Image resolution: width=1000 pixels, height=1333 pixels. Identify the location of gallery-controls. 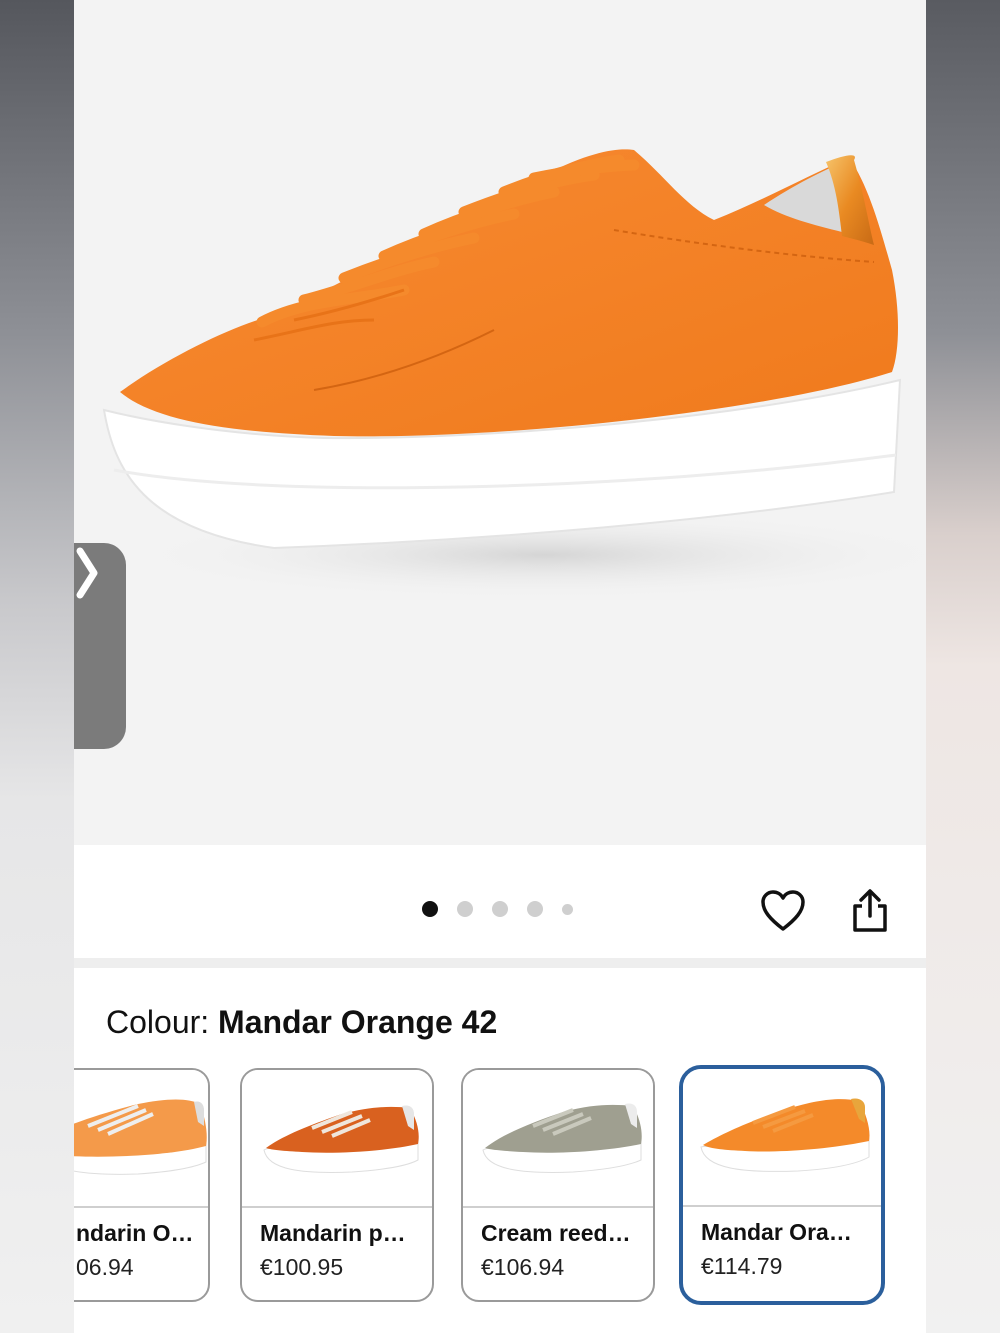
(500, 901).